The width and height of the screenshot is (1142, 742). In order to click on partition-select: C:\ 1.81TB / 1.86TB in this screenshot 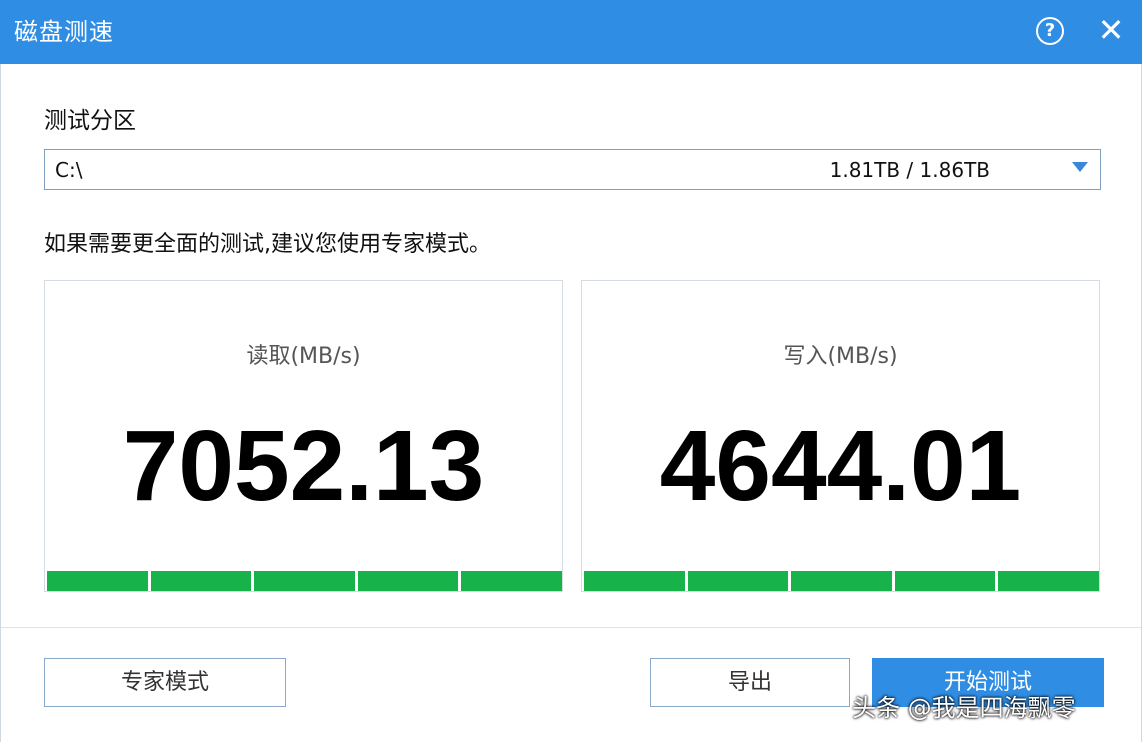, I will do `click(572, 169)`.